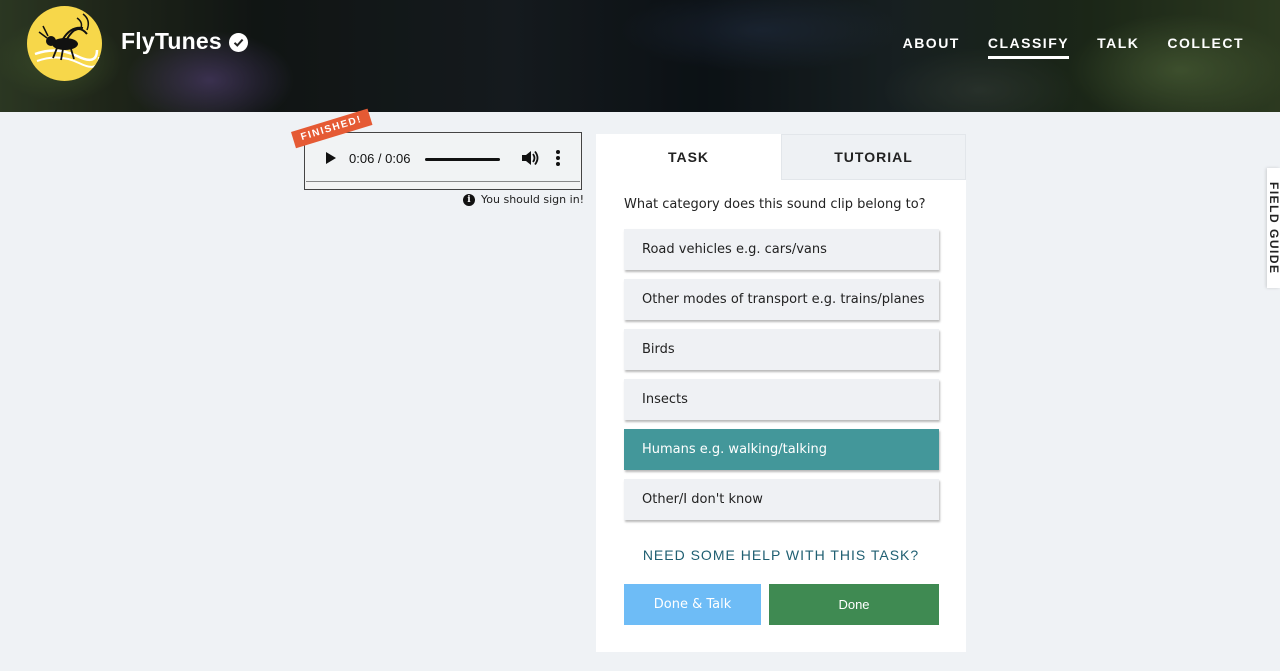 The height and width of the screenshot is (671, 1280). What do you see at coordinates (781, 449) in the screenshot?
I see `answer-humans: Humans e.g. walking/talking` at bounding box center [781, 449].